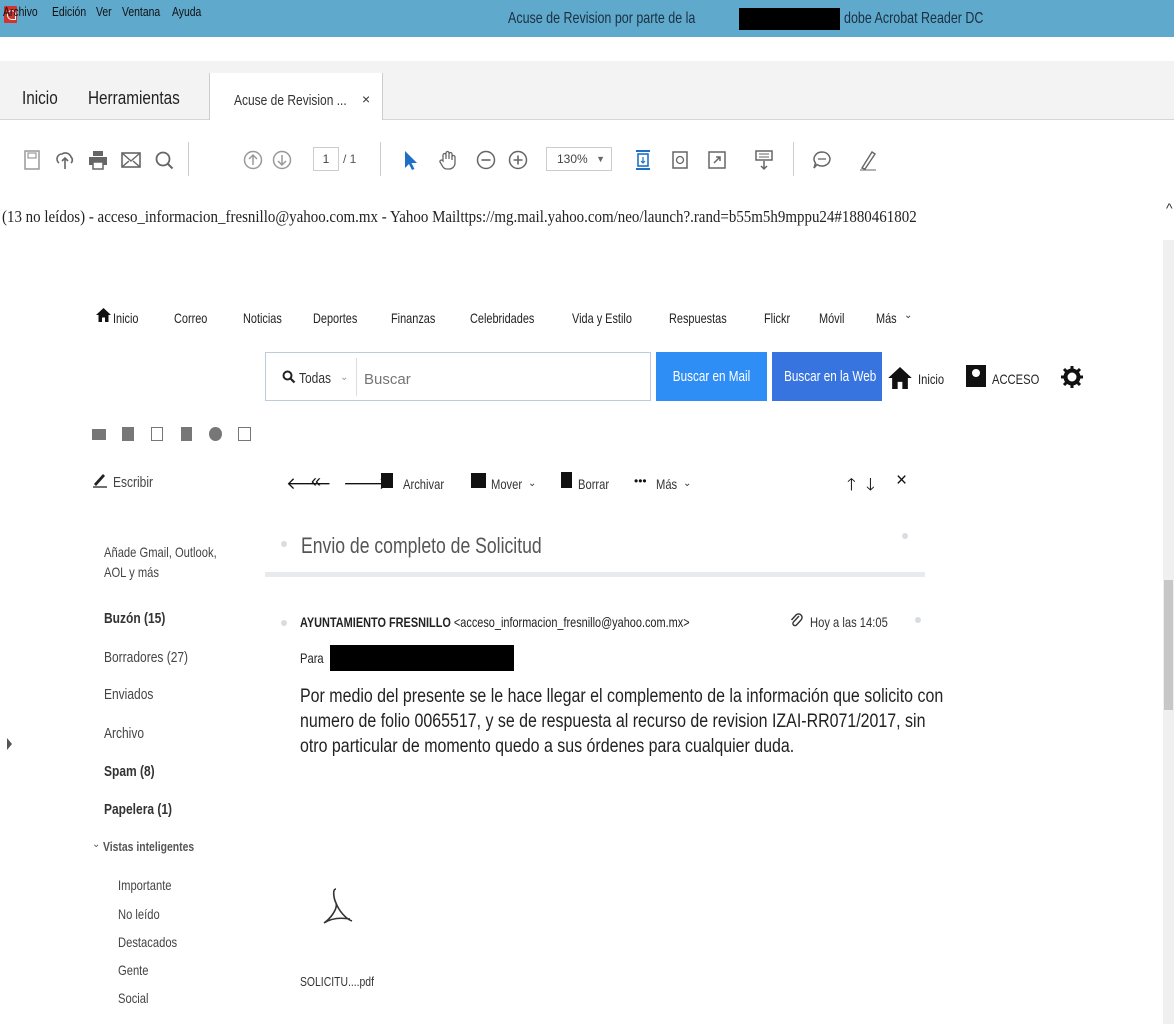  I want to click on close-icon: ×, so click(901, 481).